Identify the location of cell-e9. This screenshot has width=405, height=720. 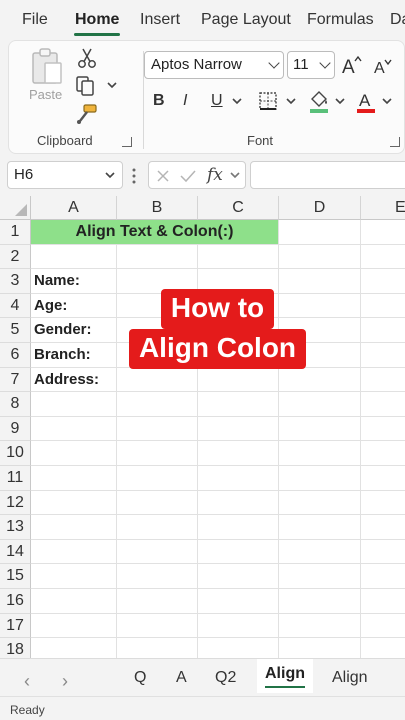
(383, 429).